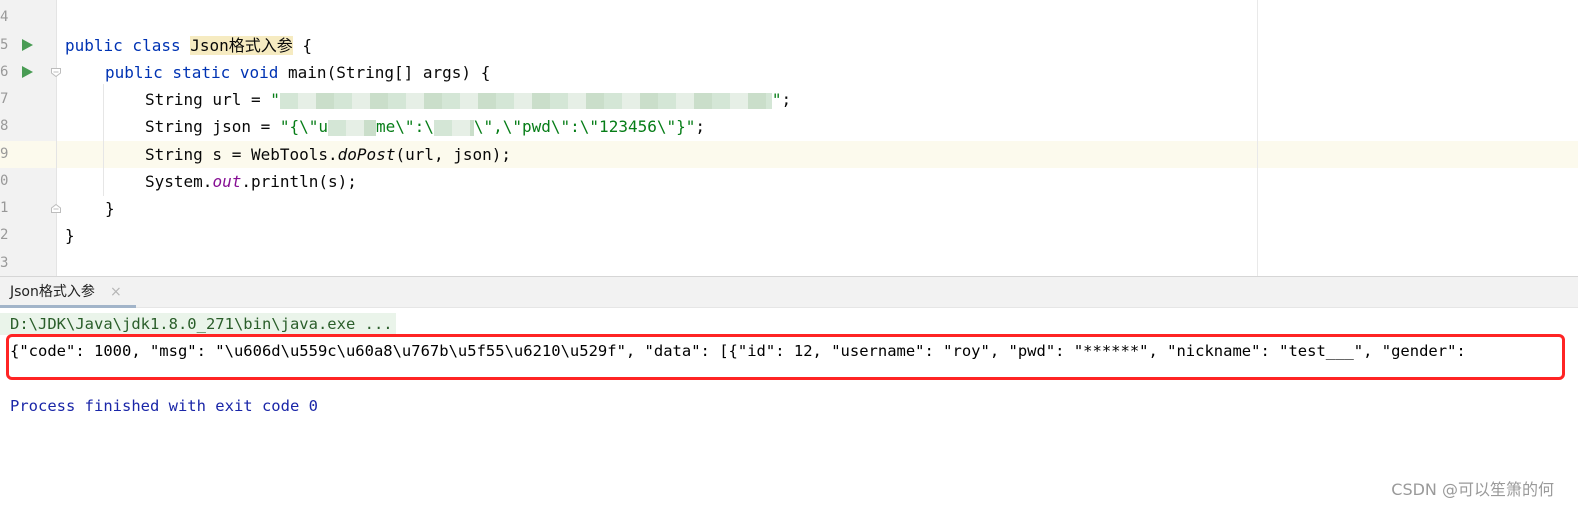 Image resolution: width=1578 pixels, height=512 pixels. Describe the element at coordinates (56, 138) in the screenshot. I see `gutter-divider` at that location.